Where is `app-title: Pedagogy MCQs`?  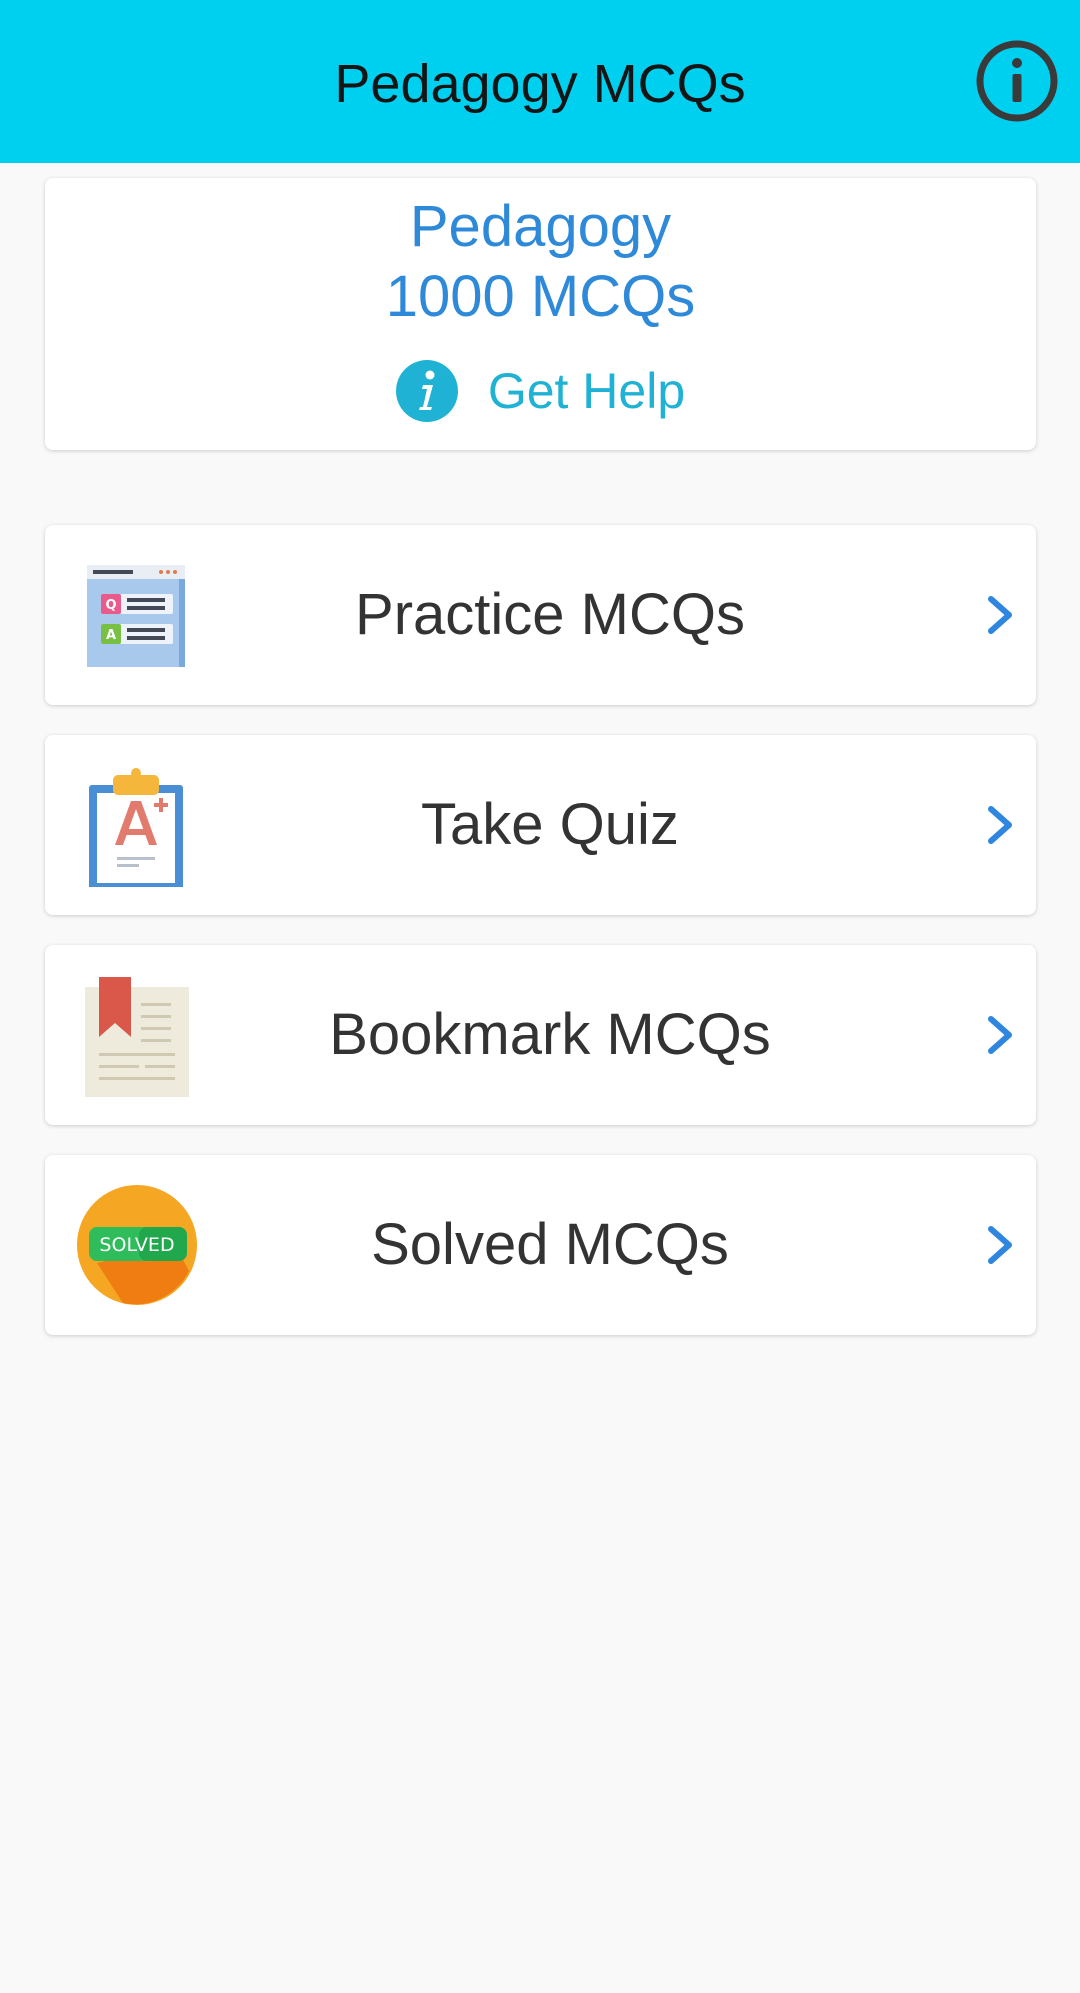
app-title: Pedagogy MCQs is located at coordinates (540, 84).